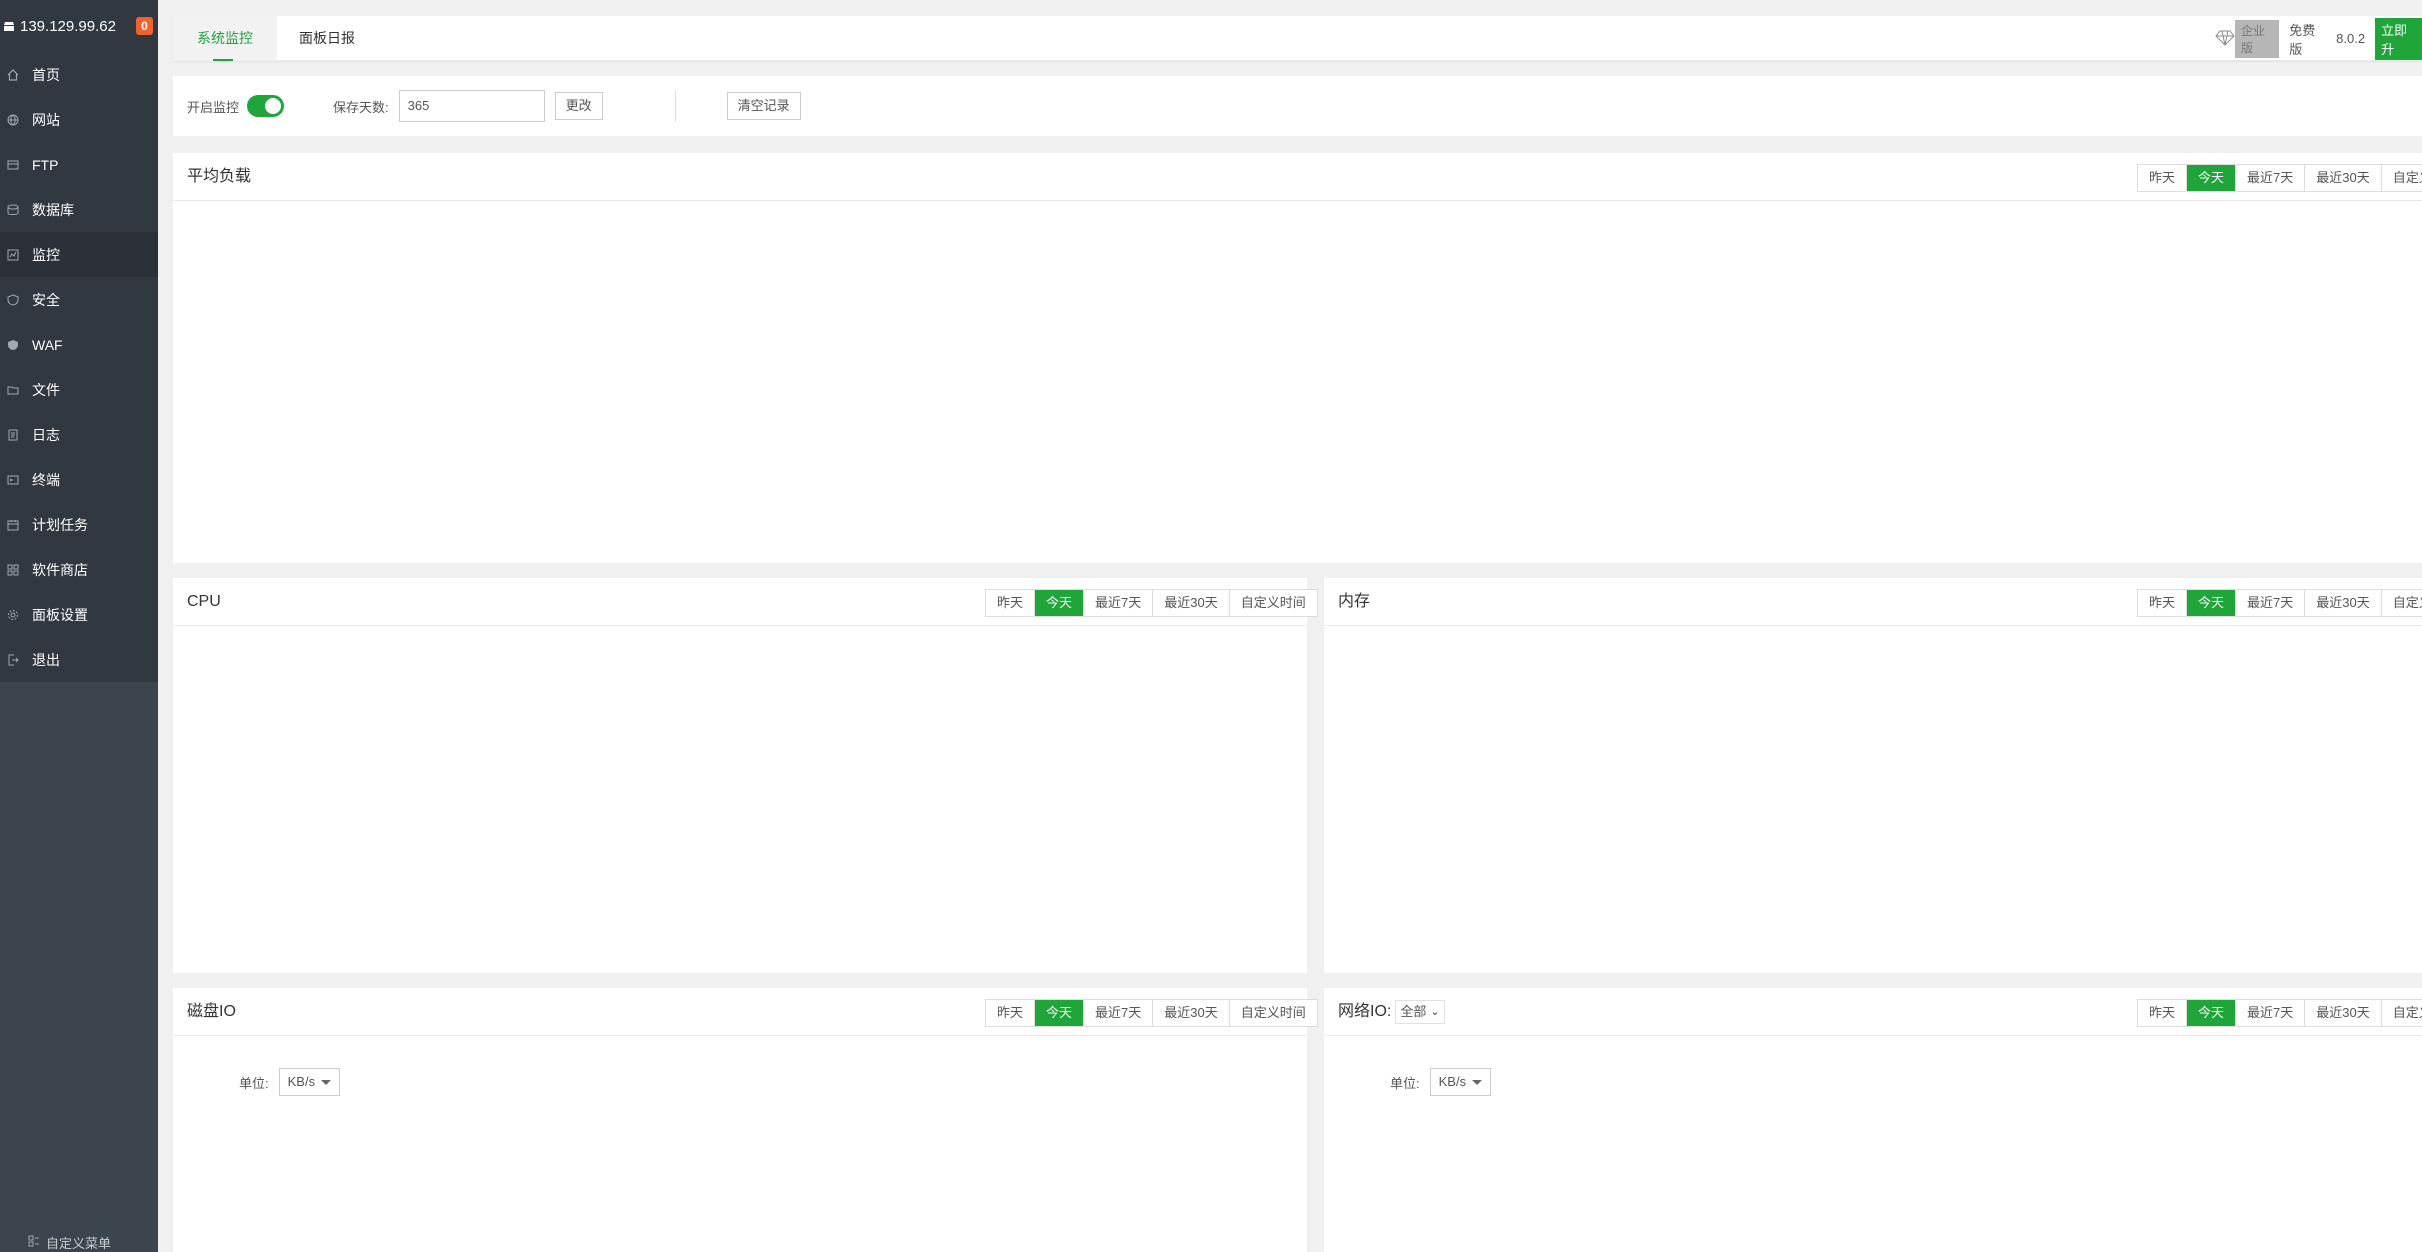 The width and height of the screenshot is (2422, 1252). I want to click on upgrade-button: 立即升, so click(2398, 38).